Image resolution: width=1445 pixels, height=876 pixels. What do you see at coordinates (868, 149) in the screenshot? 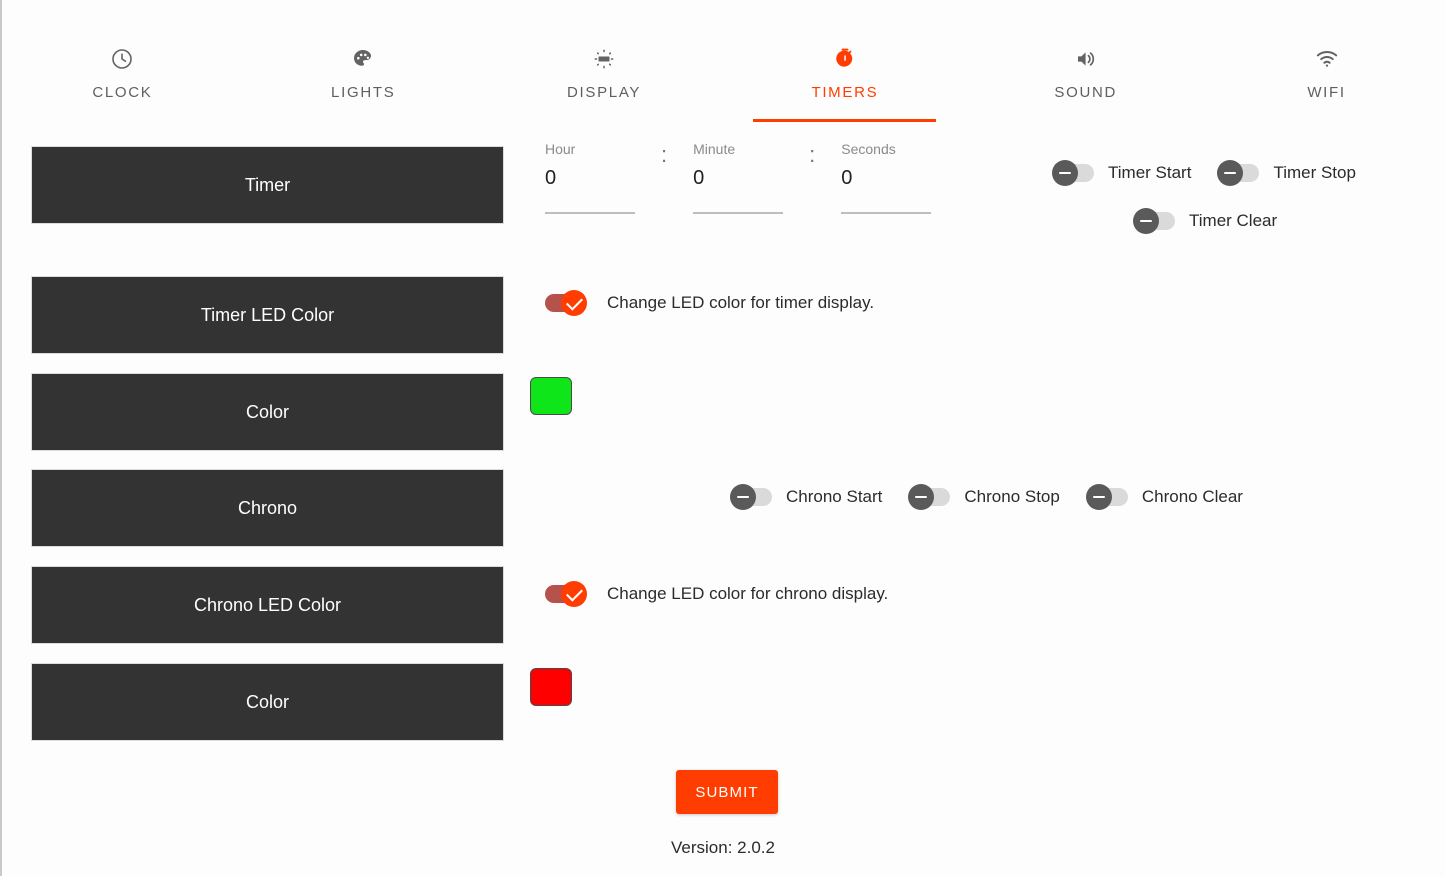
I see `seconds-label: Seconds` at bounding box center [868, 149].